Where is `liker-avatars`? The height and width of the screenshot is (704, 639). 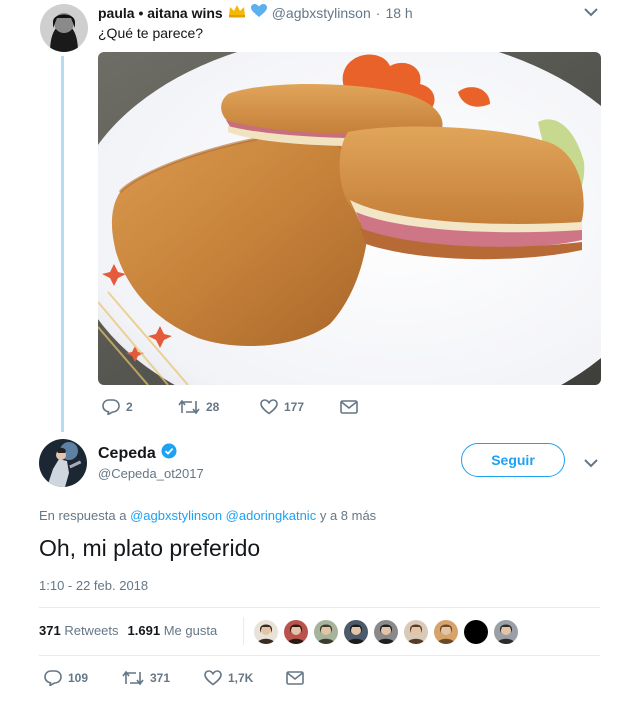
liker-avatars is located at coordinates (386, 632).